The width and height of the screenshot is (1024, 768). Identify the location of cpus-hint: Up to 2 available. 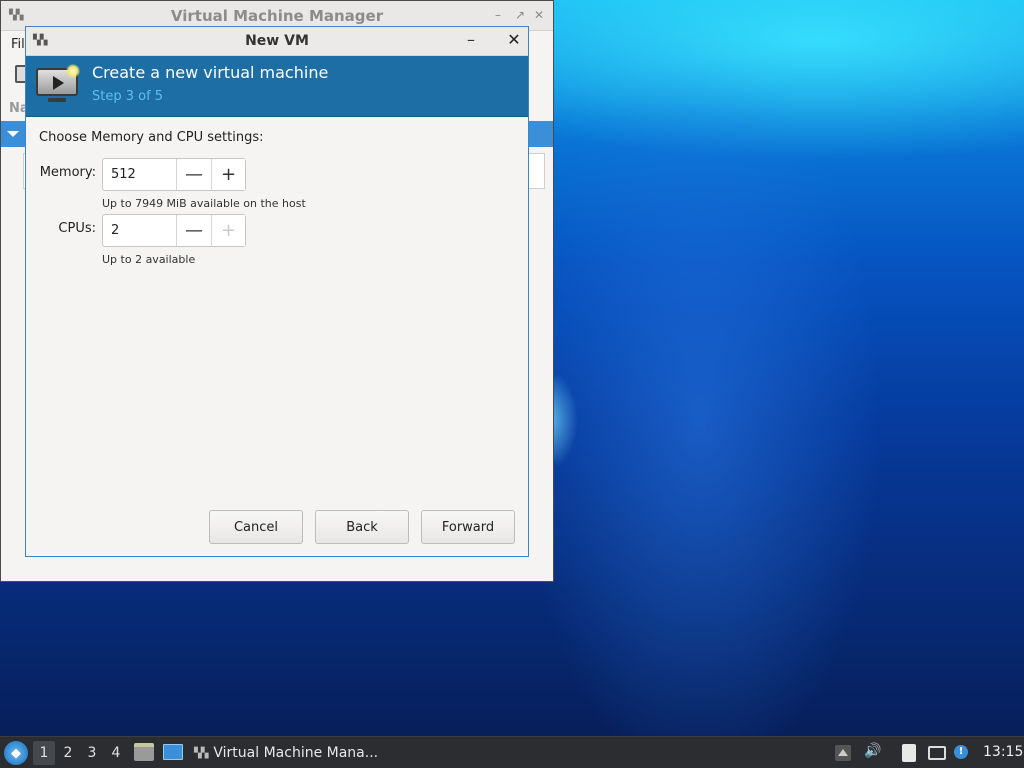
(149, 259).